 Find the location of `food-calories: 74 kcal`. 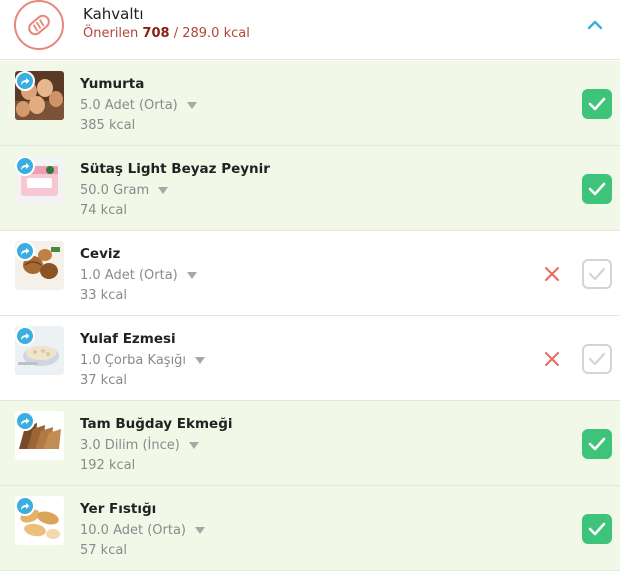

food-calories: 74 kcal is located at coordinates (103, 210).